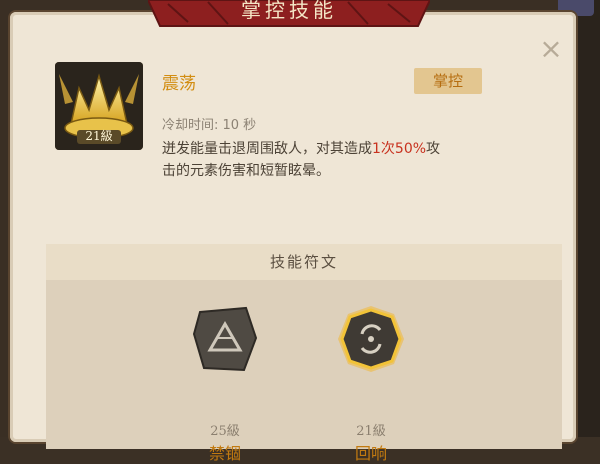 This screenshot has width=600, height=464. Describe the element at coordinates (410, 149) in the screenshot. I see `desc-percent: 50%` at that location.